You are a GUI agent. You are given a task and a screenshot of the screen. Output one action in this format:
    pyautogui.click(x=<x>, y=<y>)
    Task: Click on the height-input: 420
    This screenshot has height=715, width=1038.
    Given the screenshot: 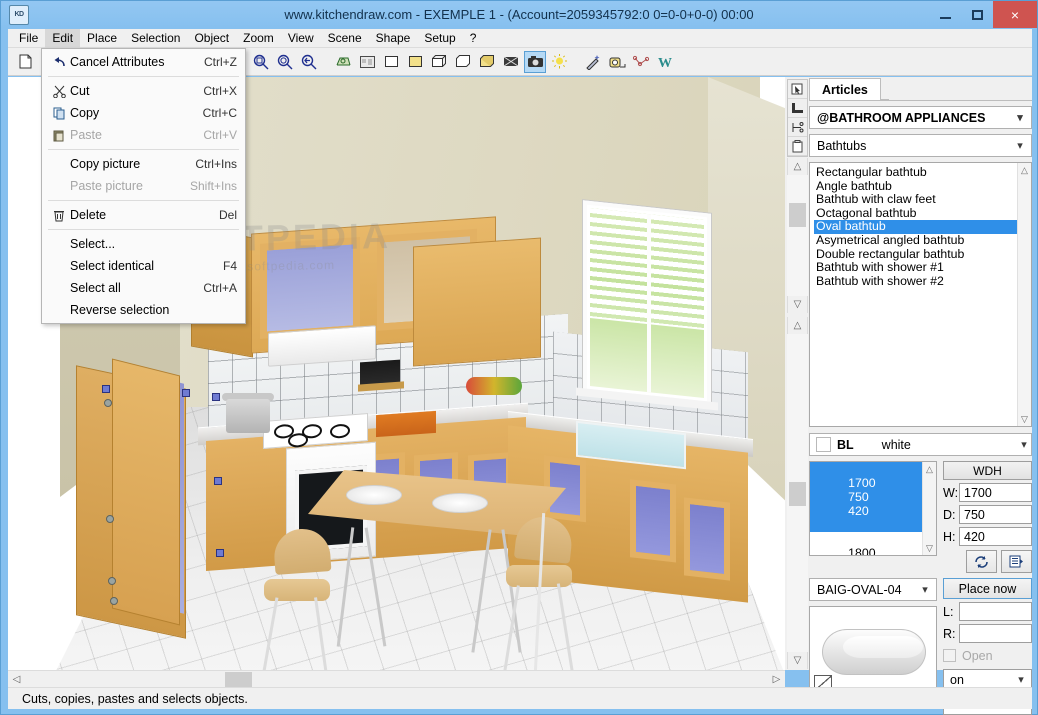 What is the action you would take?
    pyautogui.click(x=995, y=536)
    